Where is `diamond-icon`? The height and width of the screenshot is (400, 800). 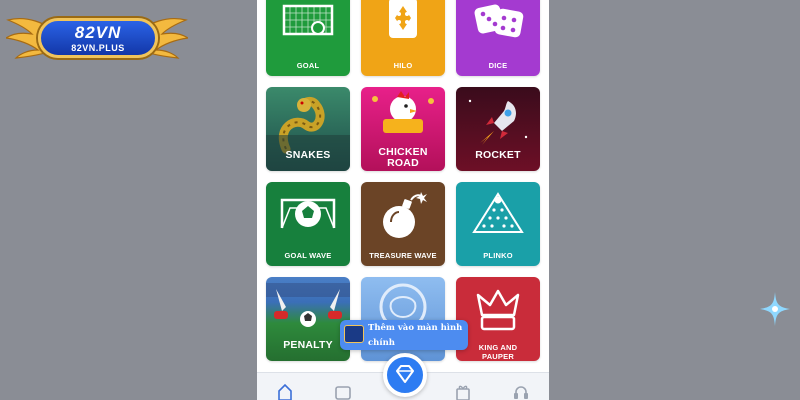 diamond-icon is located at coordinates (405, 374).